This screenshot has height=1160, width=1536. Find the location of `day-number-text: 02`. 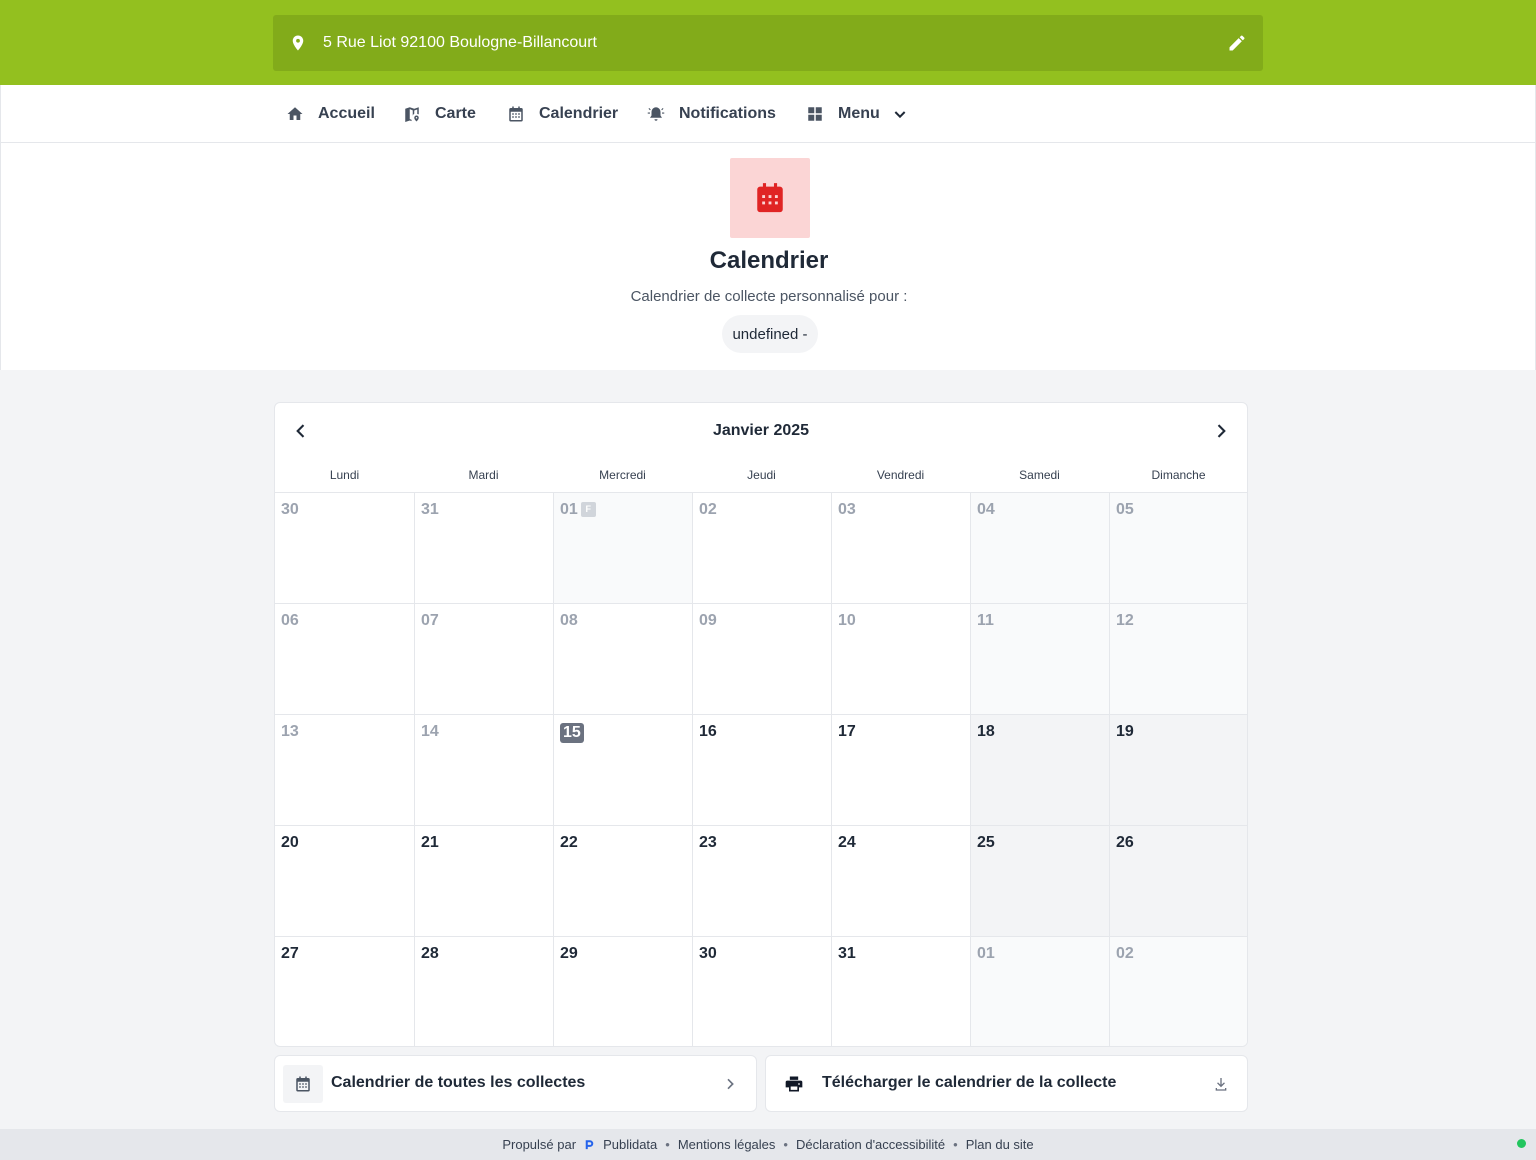

day-number-text: 02 is located at coordinates (1125, 953).